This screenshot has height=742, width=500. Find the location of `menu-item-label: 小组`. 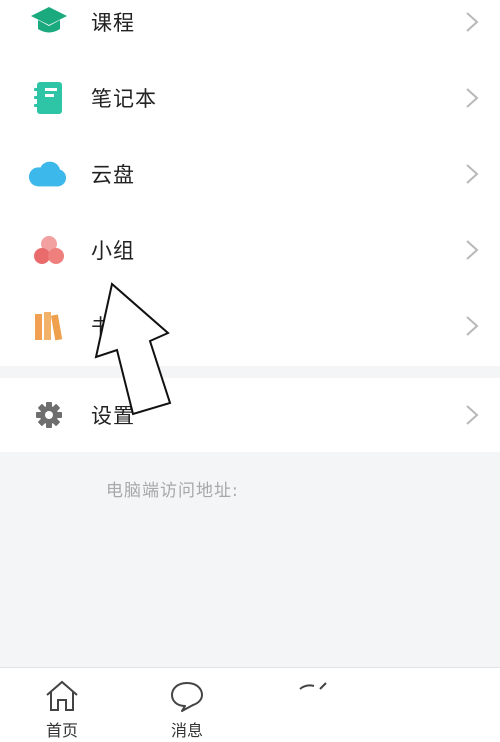

menu-item-label: 小组 is located at coordinates (113, 251).